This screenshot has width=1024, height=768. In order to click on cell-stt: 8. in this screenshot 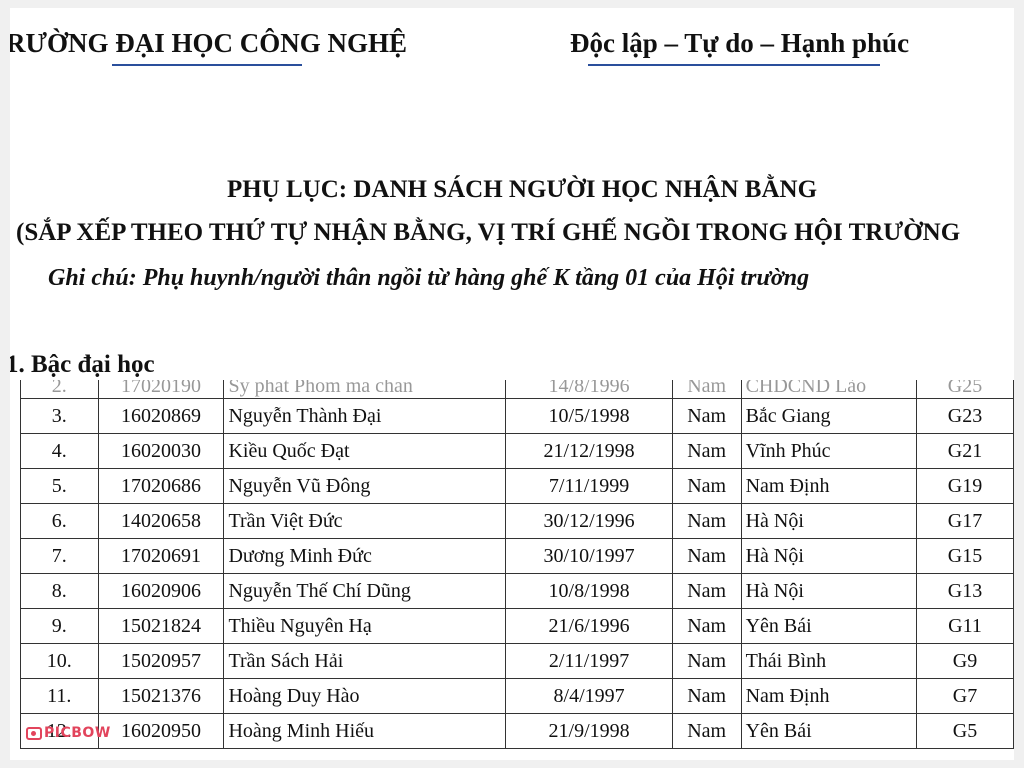, I will do `click(59, 591)`.